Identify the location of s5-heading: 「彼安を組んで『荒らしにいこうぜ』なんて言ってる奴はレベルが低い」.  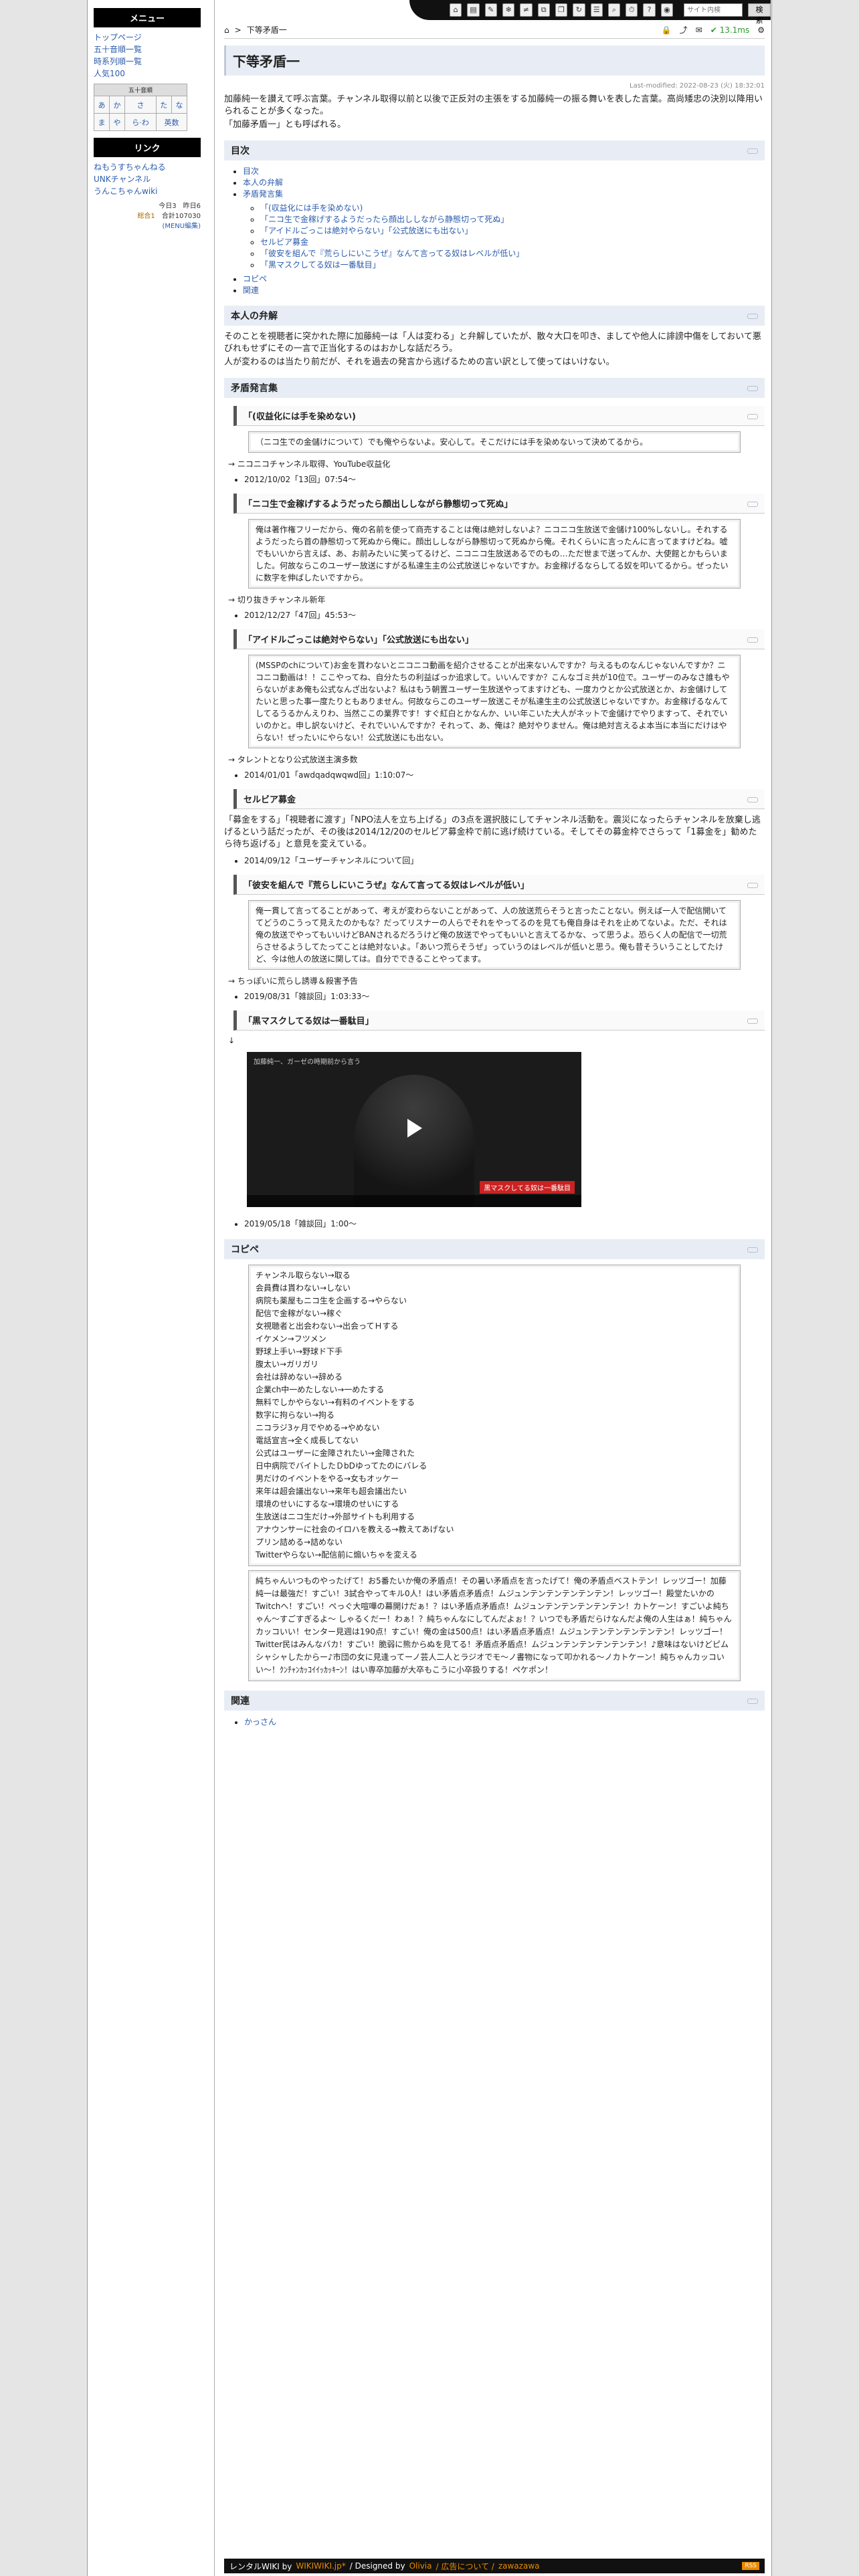
(499, 885).